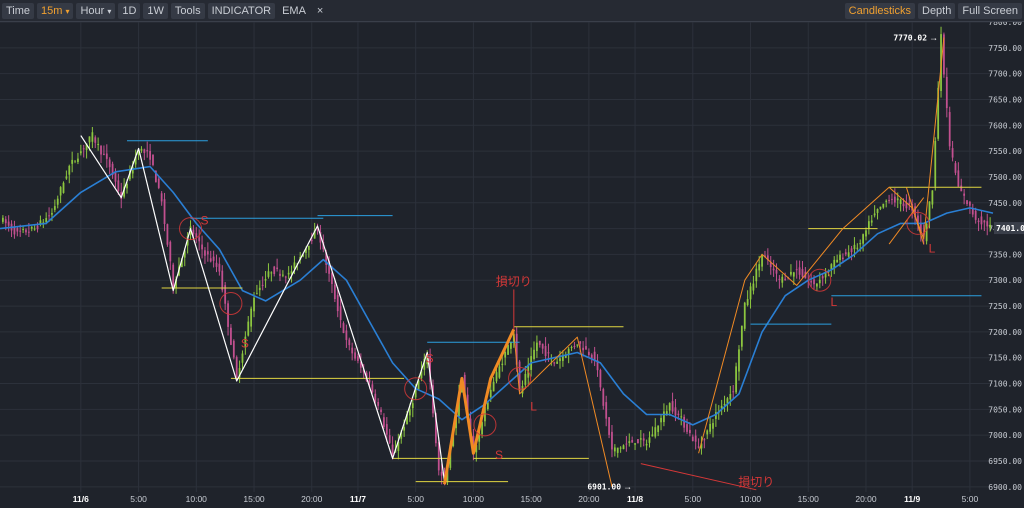 The width and height of the screenshot is (1024, 508). Describe the element at coordinates (604, 486) in the screenshot. I see `price-marker-label: 6901.00` at that location.